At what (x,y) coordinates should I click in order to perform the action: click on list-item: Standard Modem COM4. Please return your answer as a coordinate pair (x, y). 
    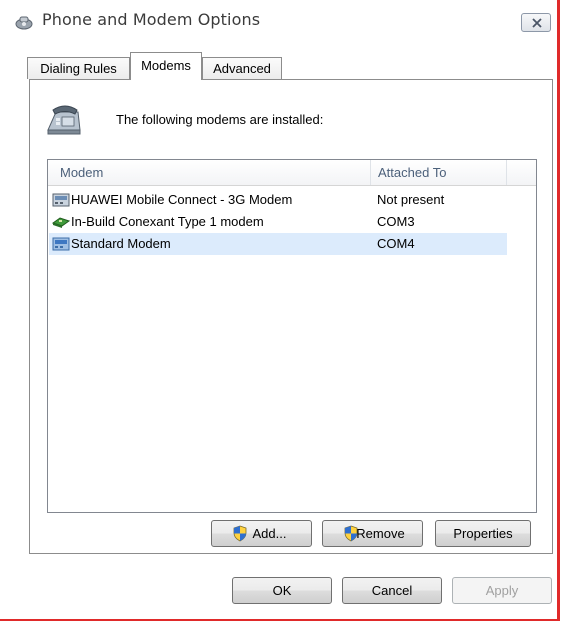
    Looking at the image, I should click on (278, 244).